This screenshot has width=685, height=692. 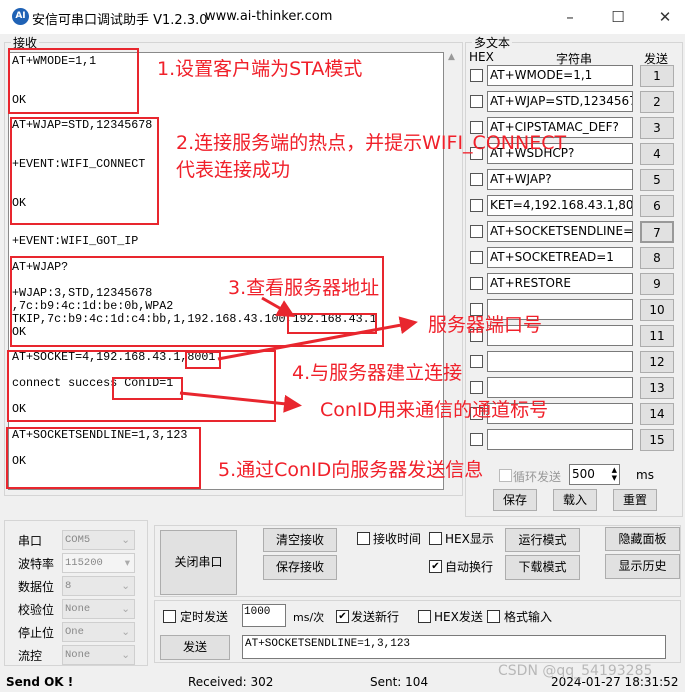 What do you see at coordinates (278, 306) in the screenshot?
I see `arrow-to-server-ip` at bounding box center [278, 306].